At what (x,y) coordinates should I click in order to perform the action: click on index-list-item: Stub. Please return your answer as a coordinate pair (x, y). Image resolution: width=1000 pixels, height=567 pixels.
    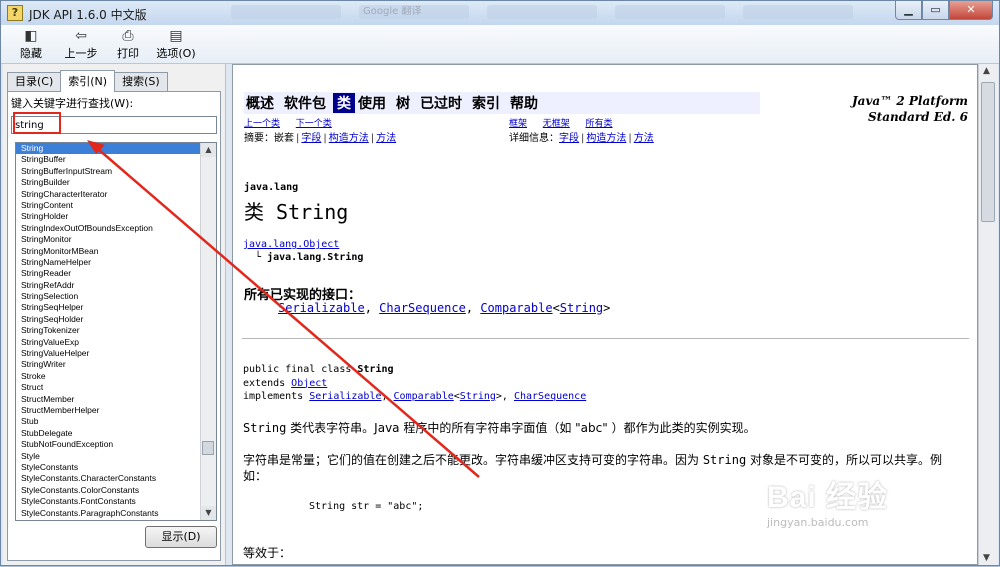
    Looking at the image, I should click on (108, 421).